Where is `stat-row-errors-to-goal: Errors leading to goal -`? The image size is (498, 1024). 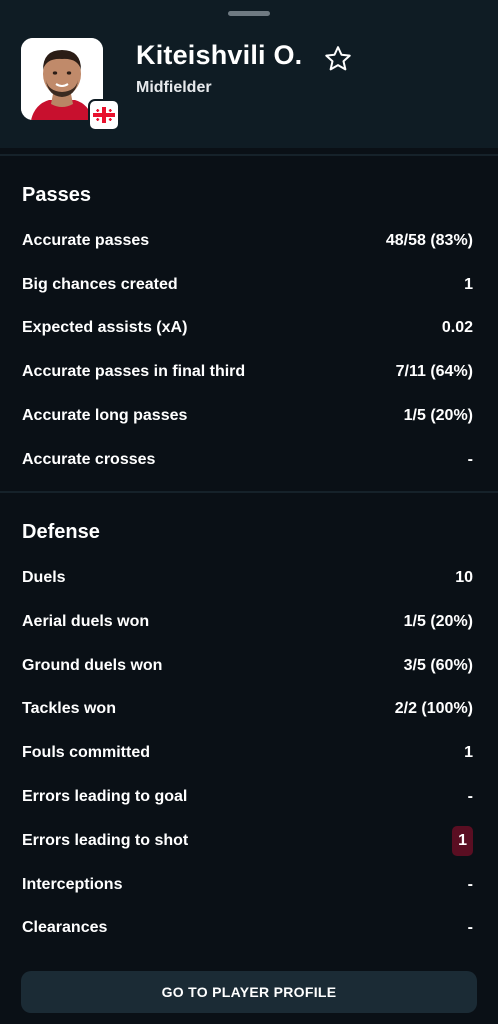
stat-row-errors-to-goal: Errors leading to goal - is located at coordinates (247, 797).